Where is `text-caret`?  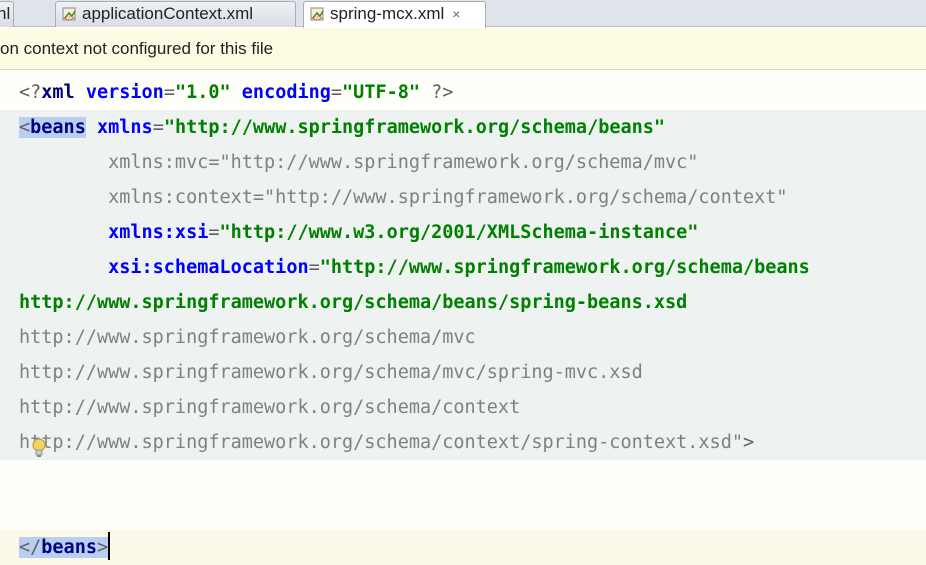 text-caret is located at coordinates (109, 546).